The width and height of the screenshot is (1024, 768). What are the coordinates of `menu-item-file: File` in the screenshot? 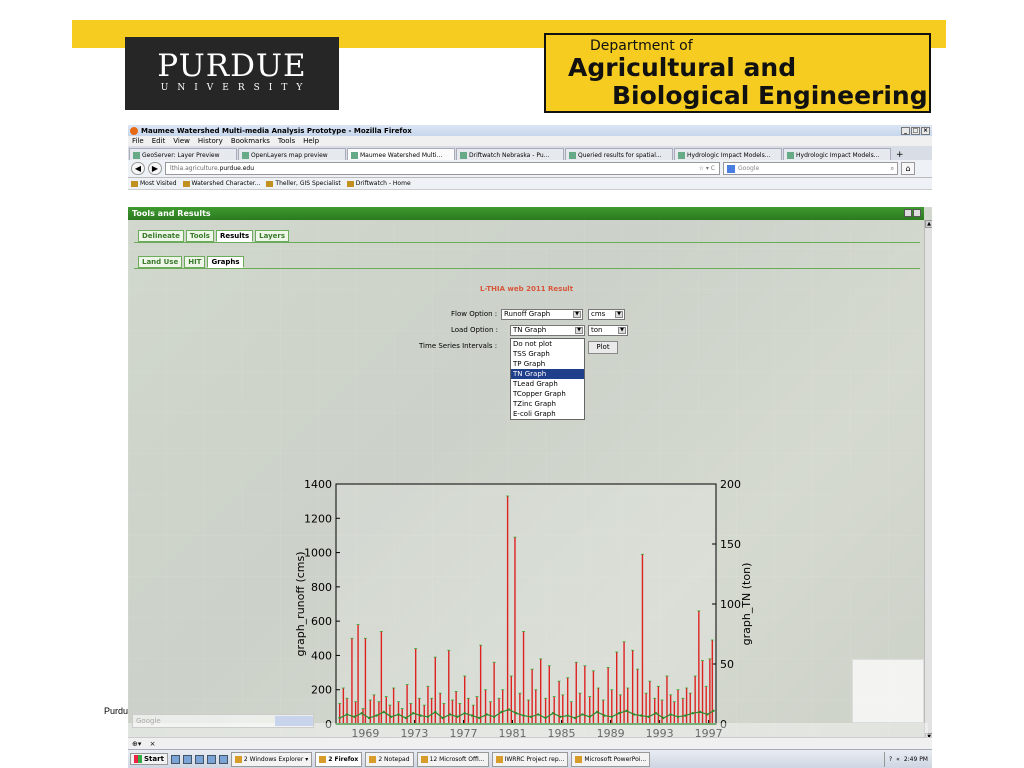 It's located at (138, 141).